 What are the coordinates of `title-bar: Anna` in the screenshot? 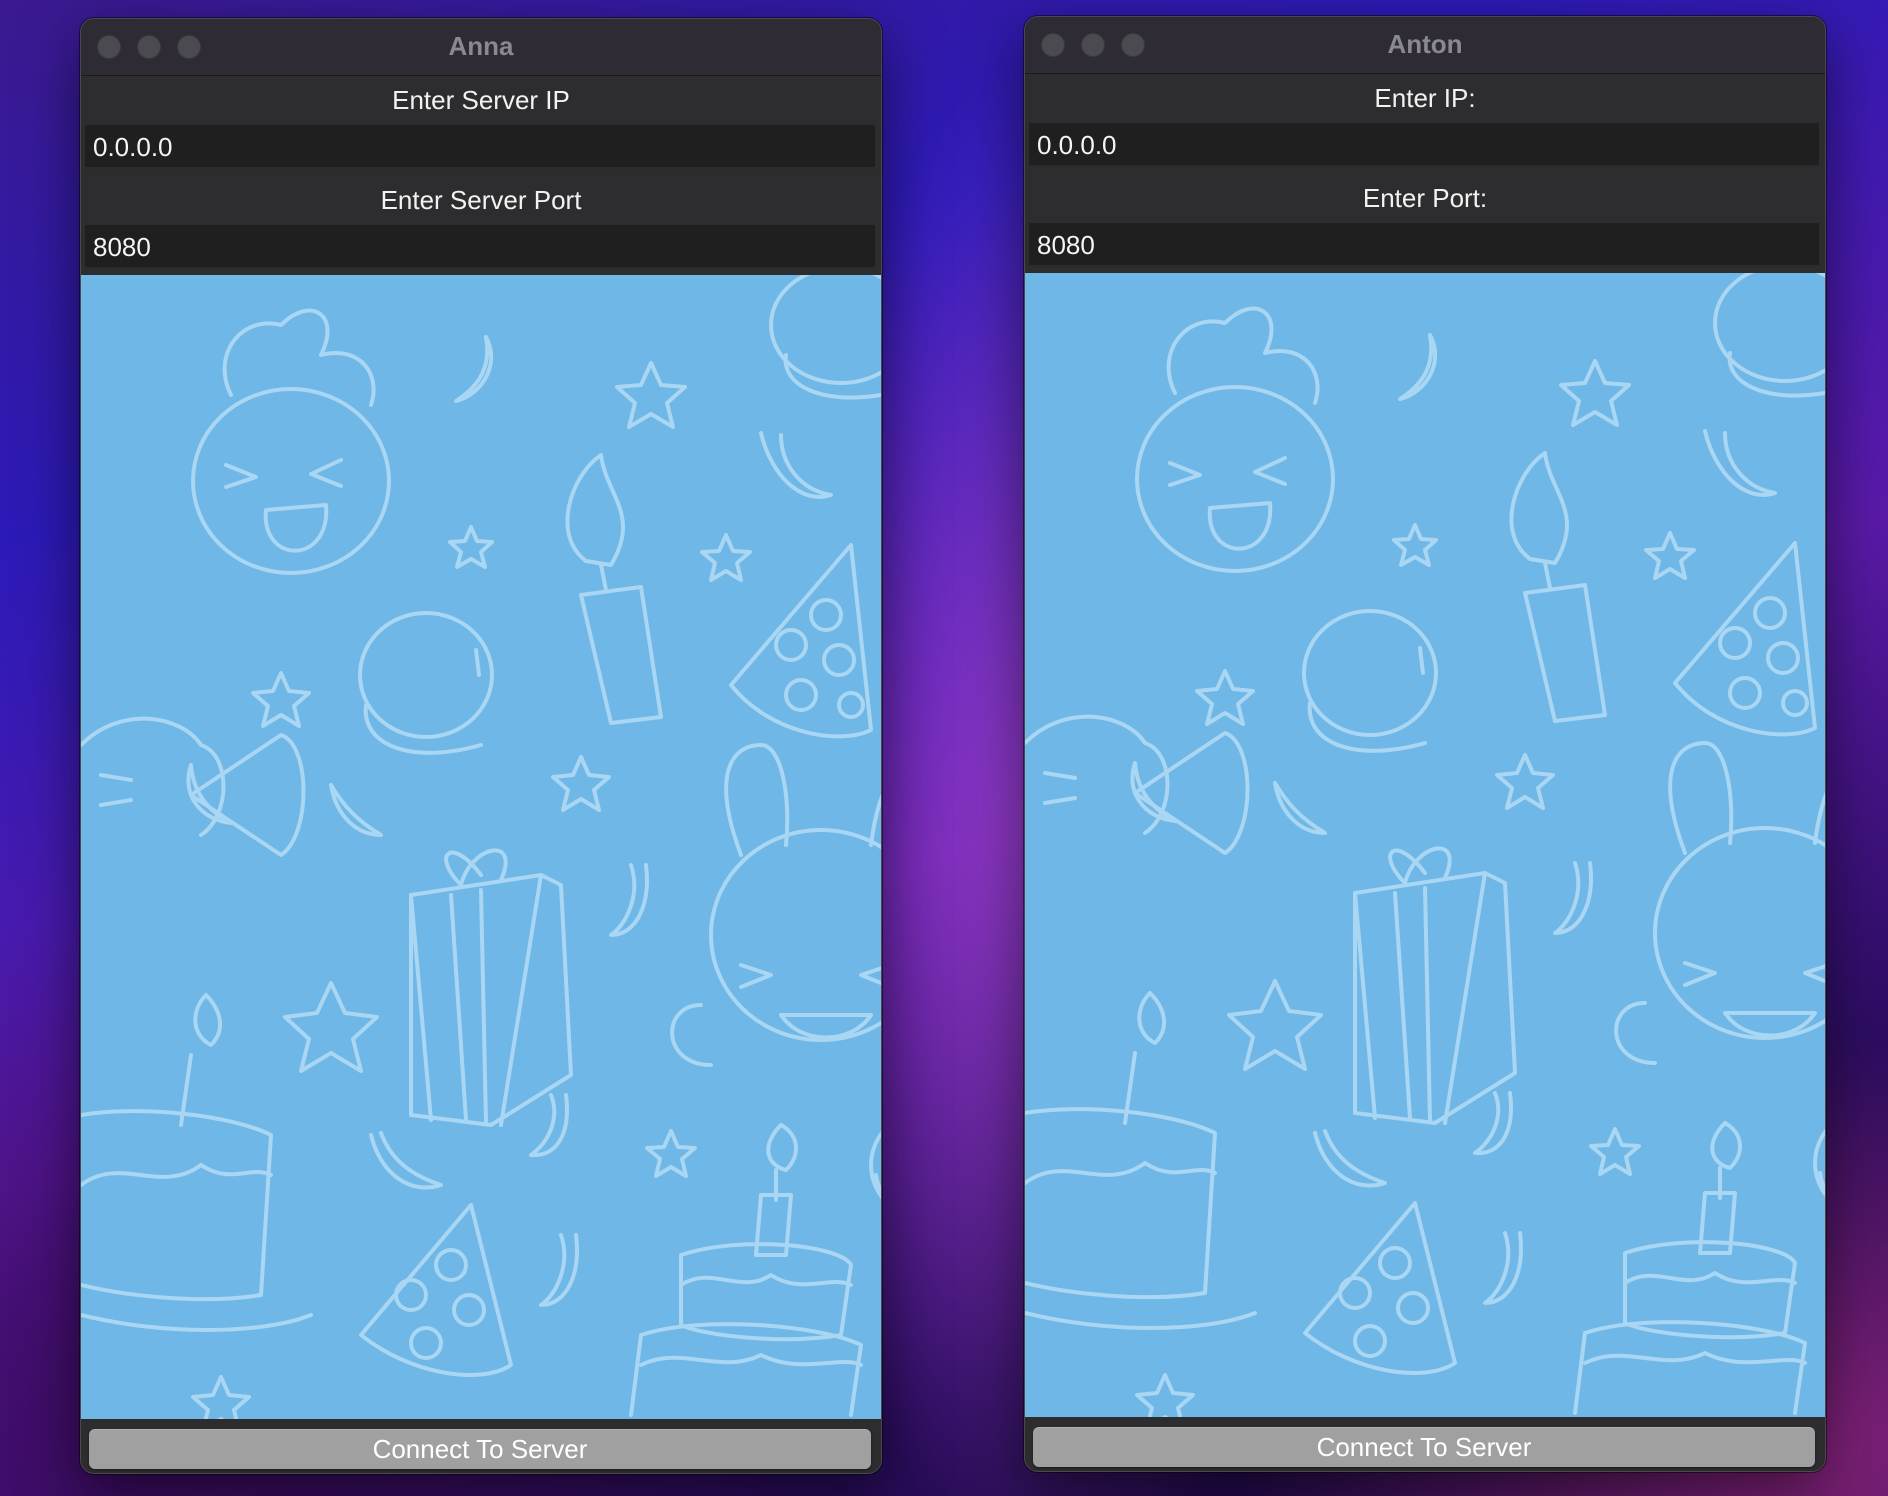 It's located at (481, 47).